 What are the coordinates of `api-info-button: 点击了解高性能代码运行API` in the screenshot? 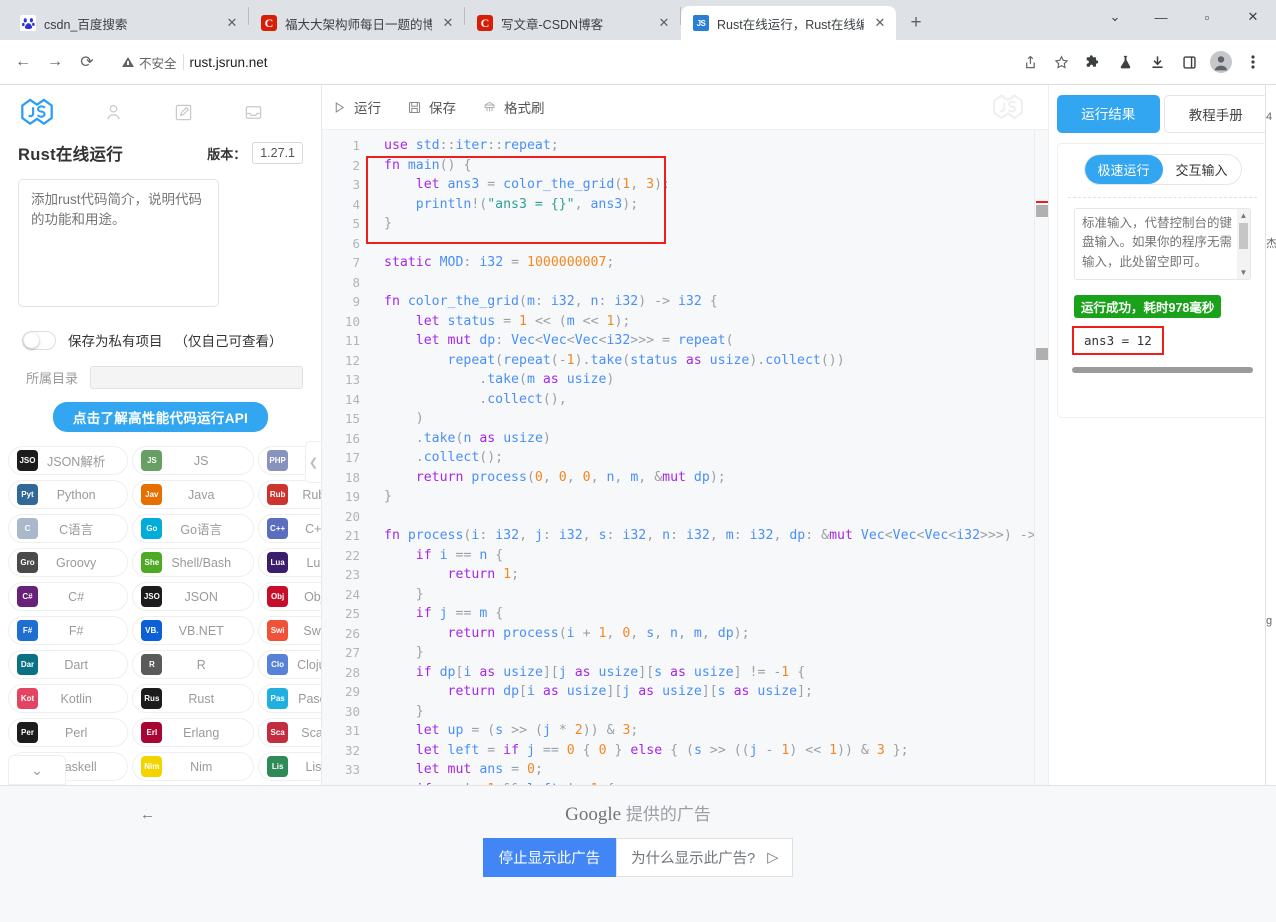 It's located at (160, 417).